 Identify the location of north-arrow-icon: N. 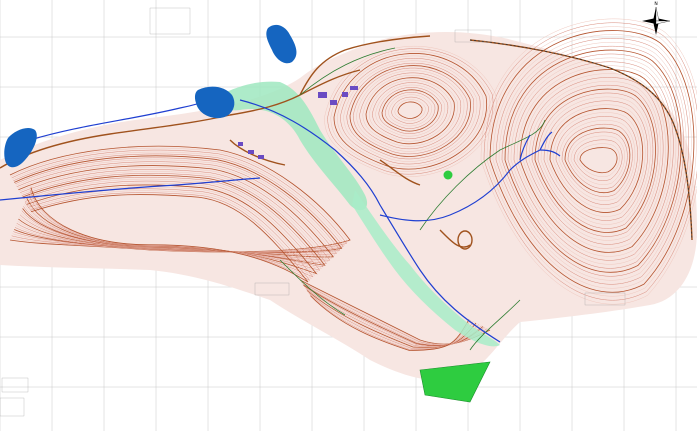
(656, 18).